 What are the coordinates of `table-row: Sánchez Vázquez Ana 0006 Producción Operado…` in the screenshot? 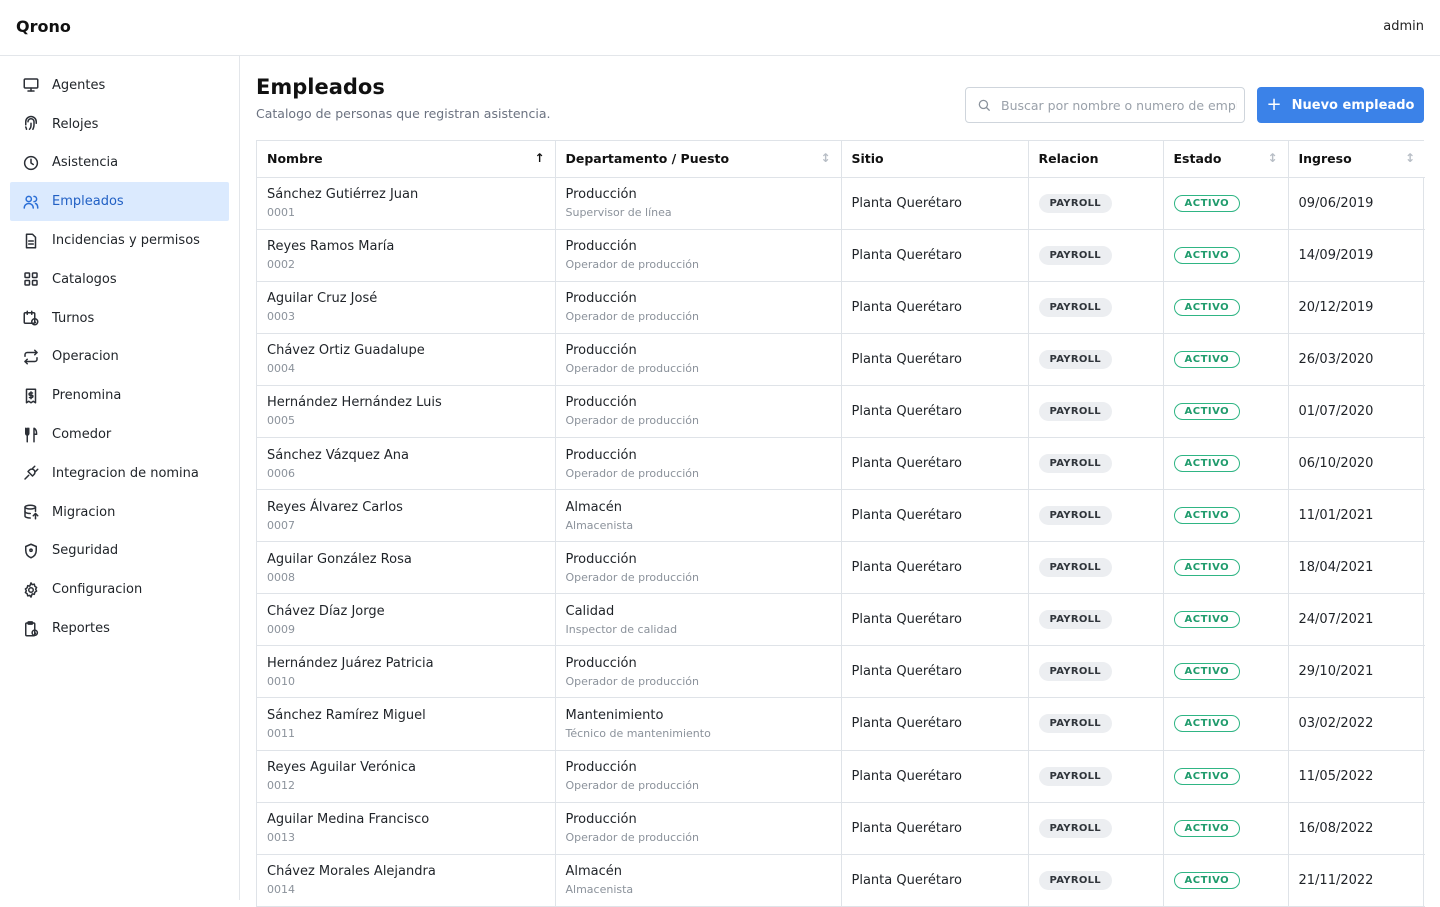 It's located at (841, 464).